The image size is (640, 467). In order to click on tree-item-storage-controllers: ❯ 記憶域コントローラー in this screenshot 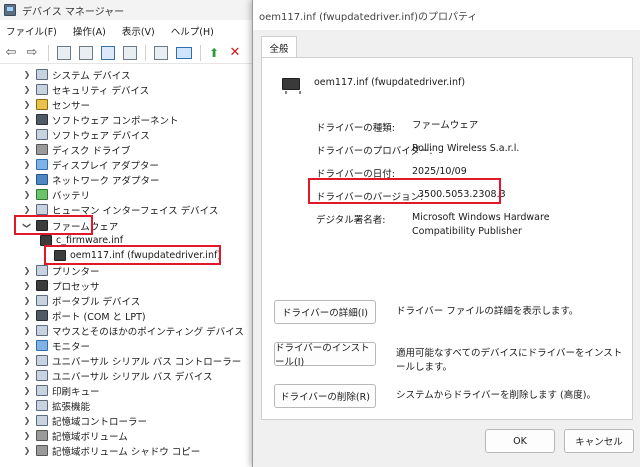, I will do `click(84, 420)`.